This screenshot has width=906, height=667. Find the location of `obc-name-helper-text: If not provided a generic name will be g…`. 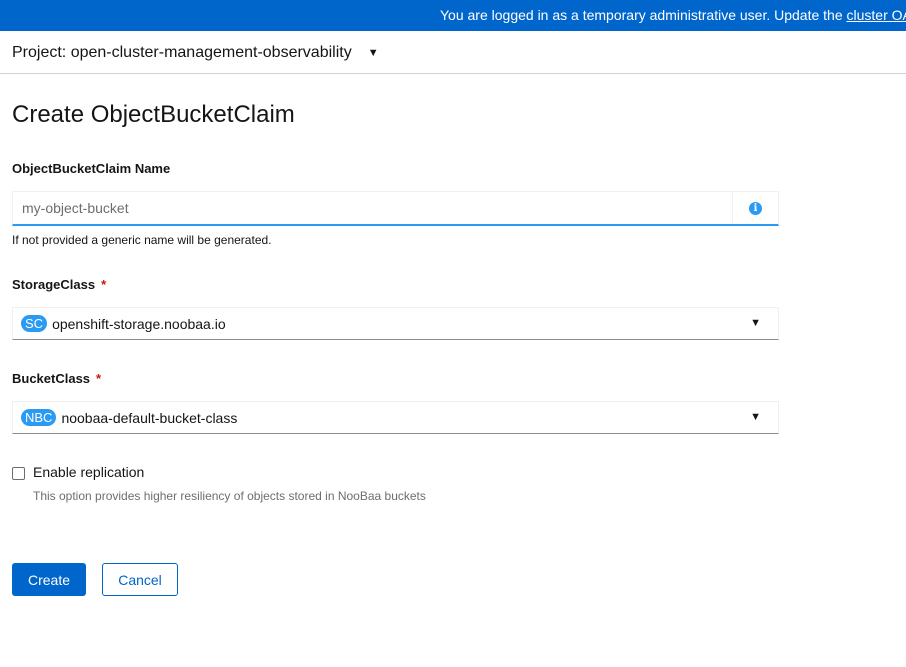

obc-name-helper-text: If not provided a generic name will be g… is located at coordinates (142, 240).